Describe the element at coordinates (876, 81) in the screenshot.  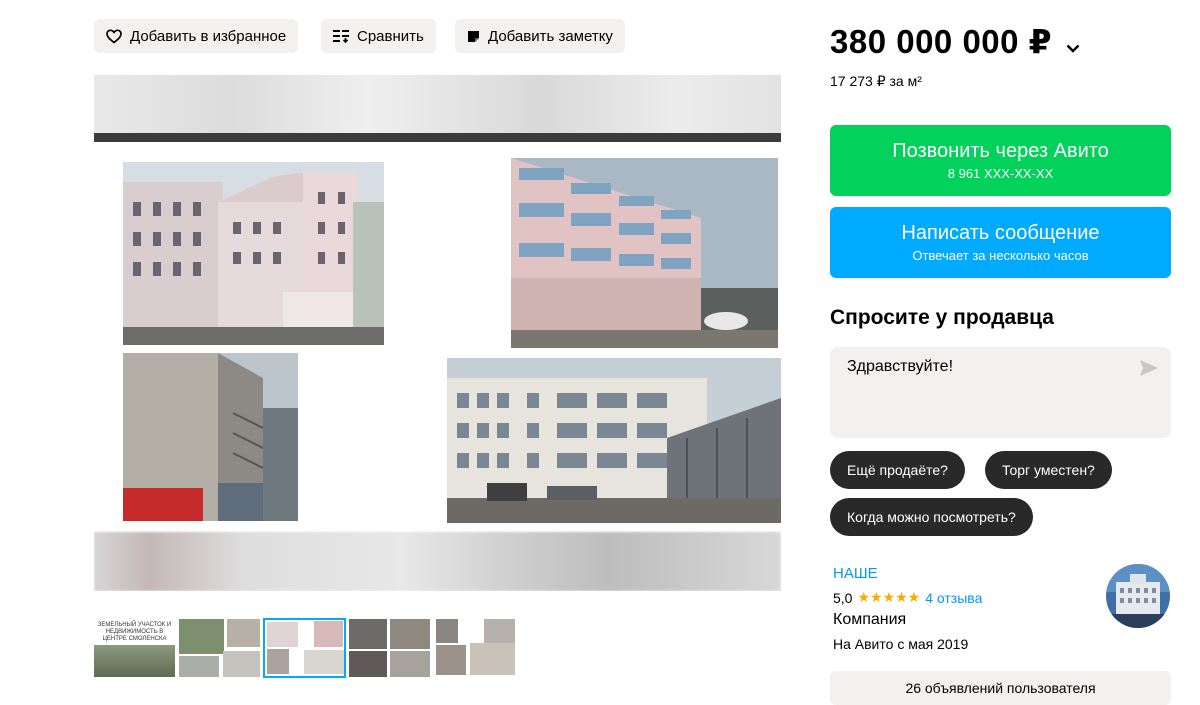
I see `price-per-m2: 17 273 ₽ за м²` at that location.